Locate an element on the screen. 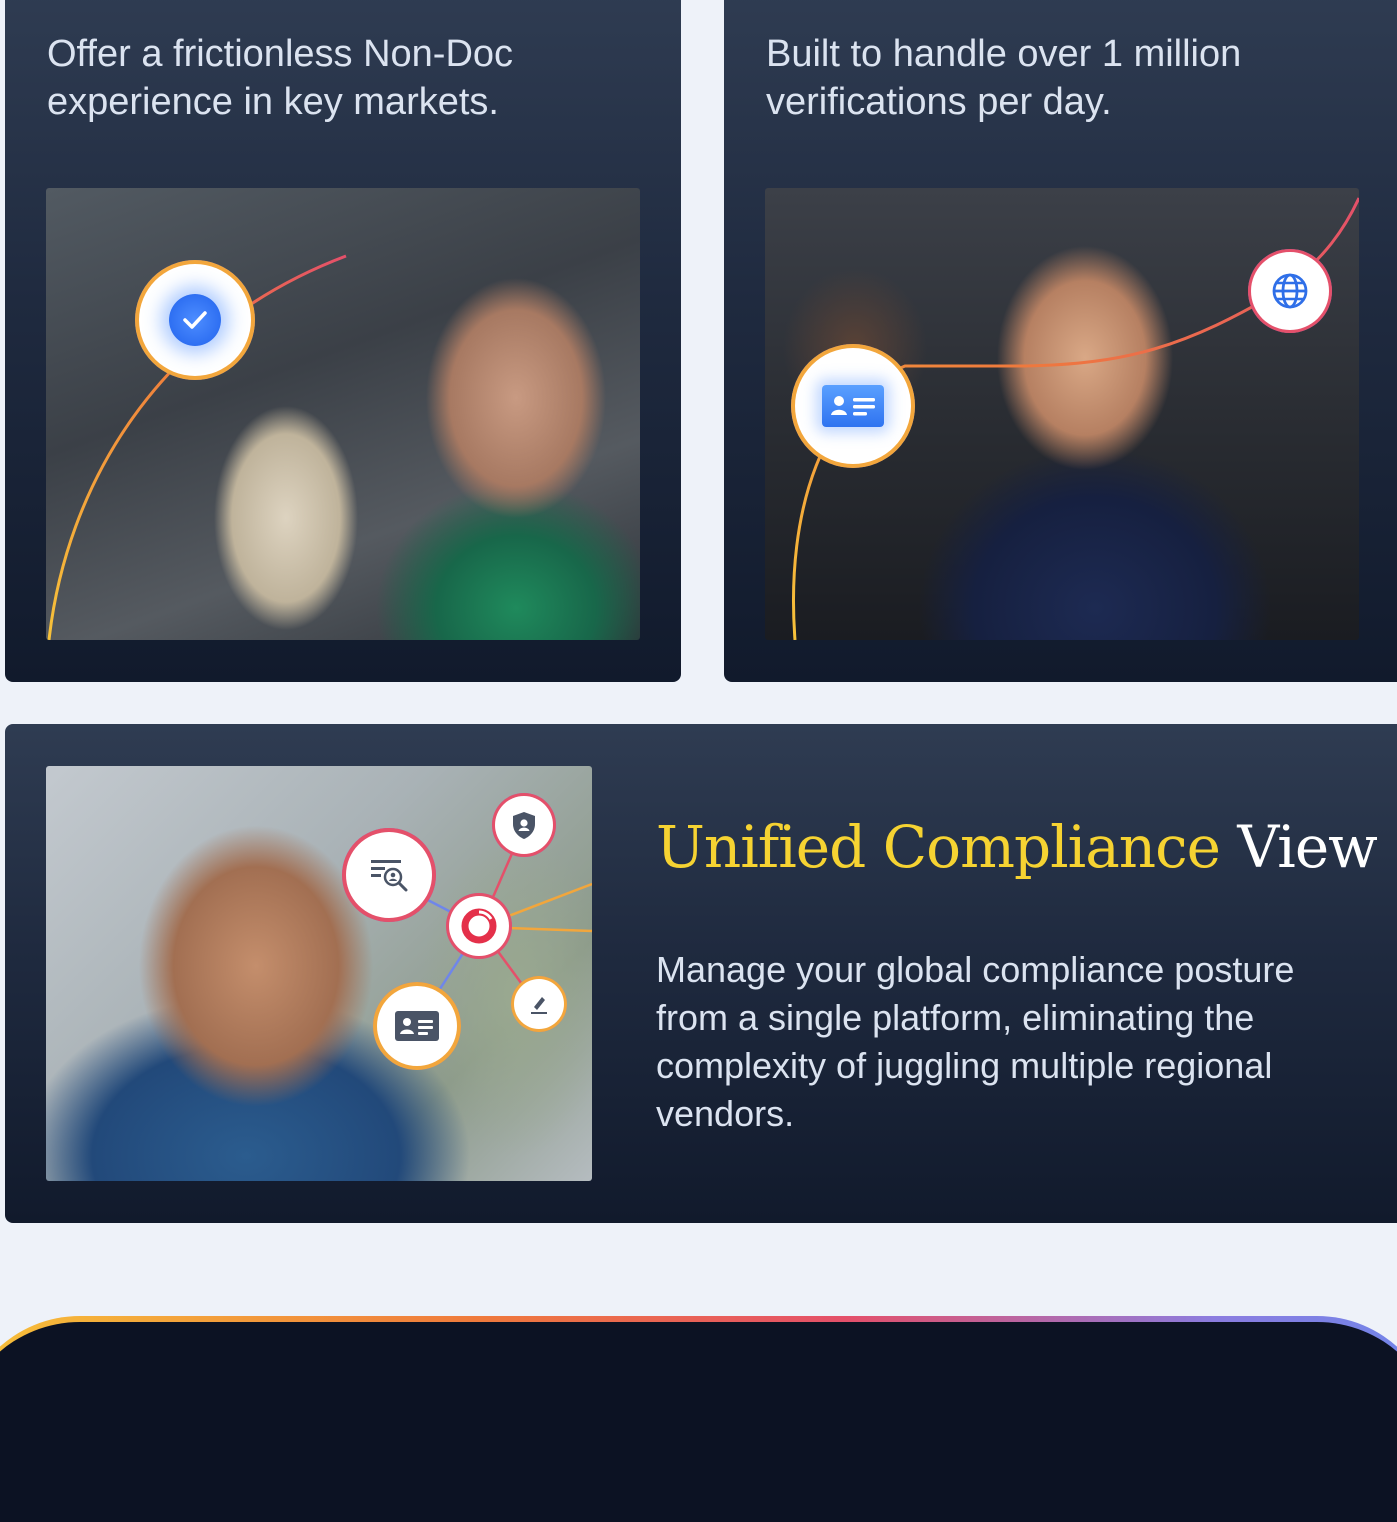  next-section-panel is located at coordinates (698, 1420).